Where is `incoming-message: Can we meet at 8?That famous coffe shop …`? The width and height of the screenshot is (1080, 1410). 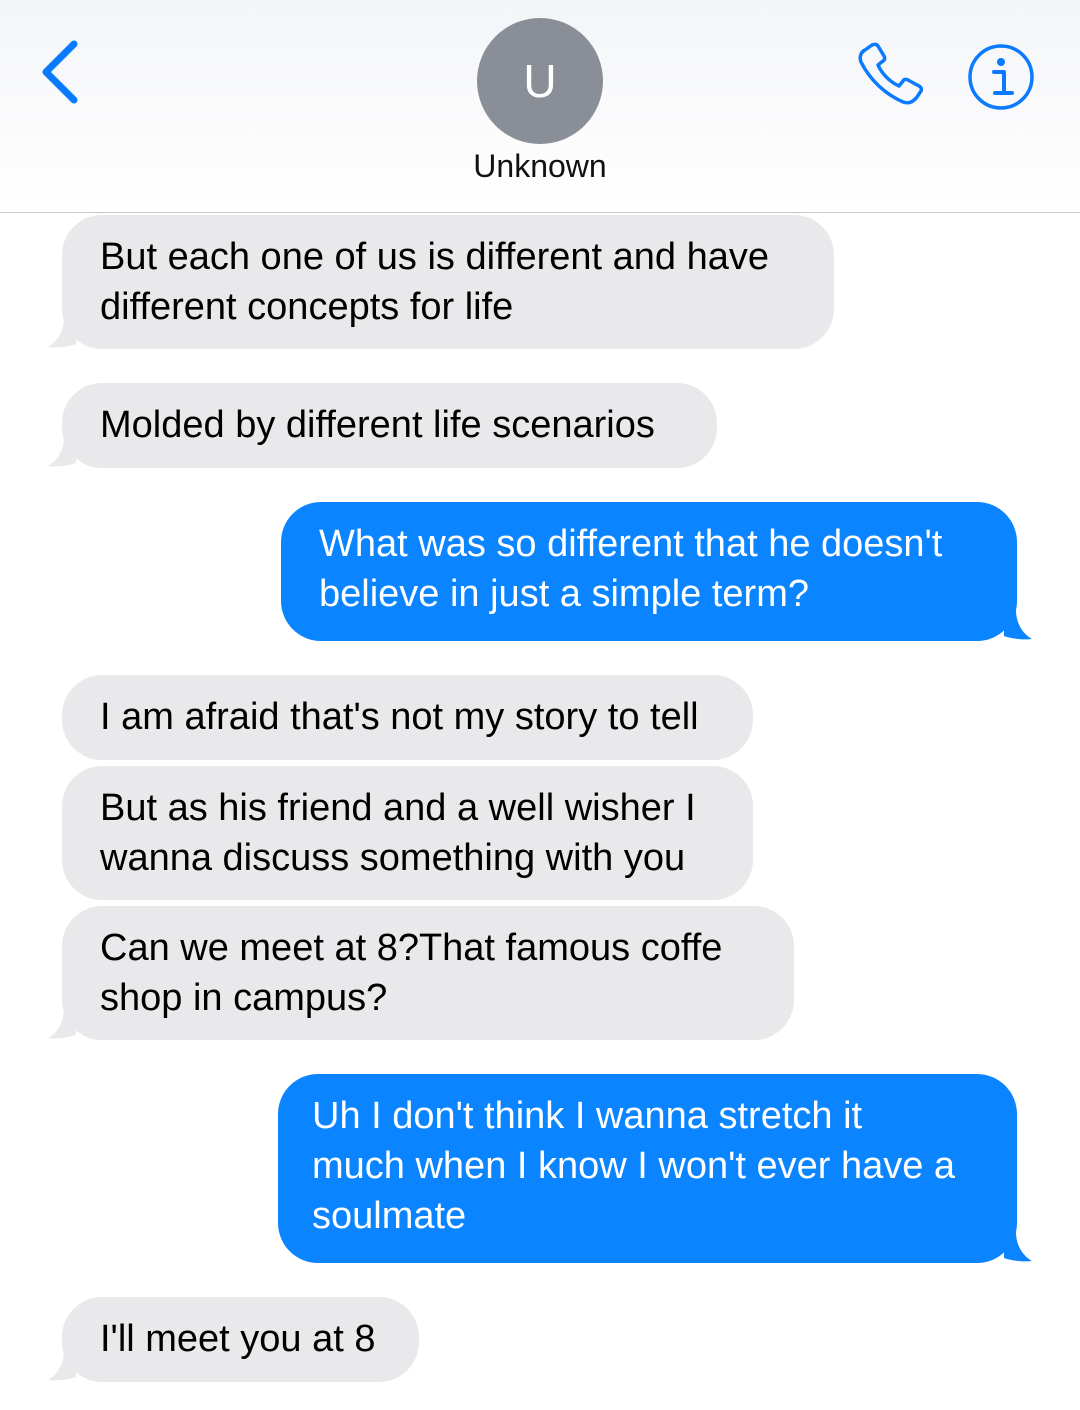 incoming-message: Can we meet at 8?That famous coffe shop … is located at coordinates (428, 973).